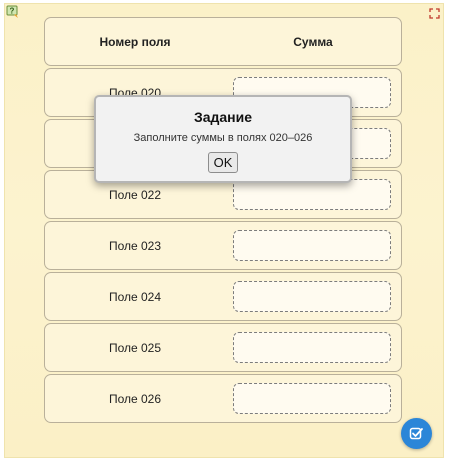  Describe the element at coordinates (135, 245) in the screenshot. I see `field-label: Поле 023` at that location.